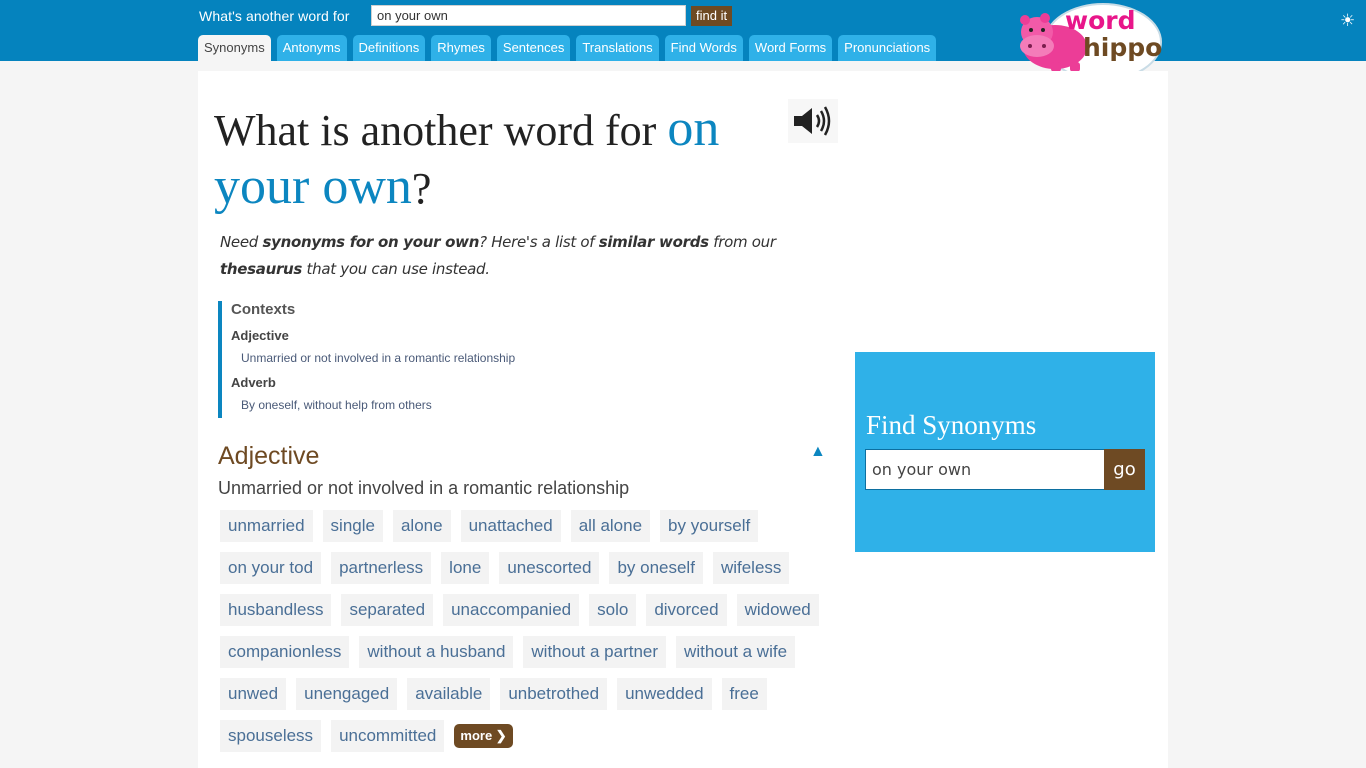 Image resolution: width=1366 pixels, height=768 pixels. I want to click on tab-definitions: Definitions, so click(389, 48).